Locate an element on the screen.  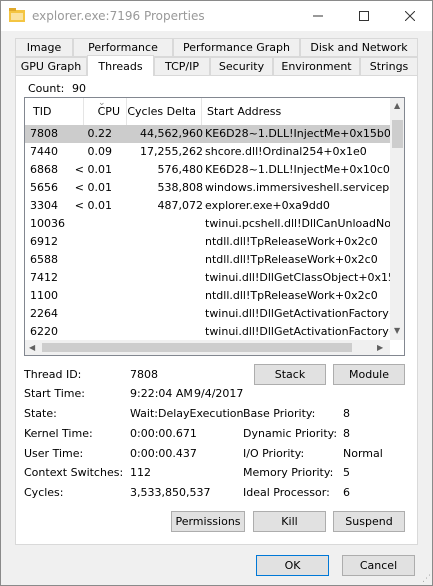
scroll-left-icon: ◀ is located at coordinates (32, 347).